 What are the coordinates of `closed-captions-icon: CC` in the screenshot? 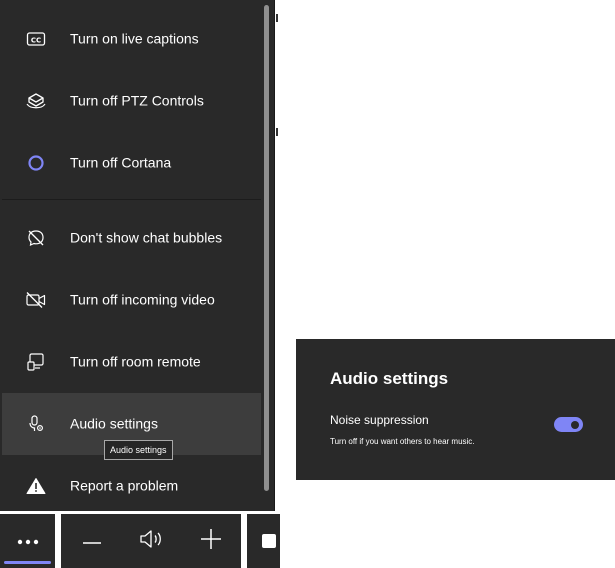 It's located at (36, 39).